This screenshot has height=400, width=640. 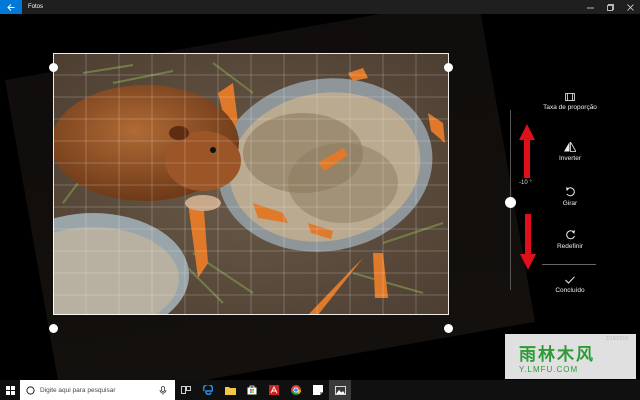 I want to click on file-explorer-button, so click(x=230, y=390).